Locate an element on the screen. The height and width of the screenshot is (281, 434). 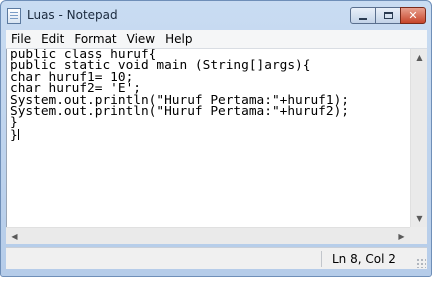
code-line-text: } is located at coordinates (14, 135).